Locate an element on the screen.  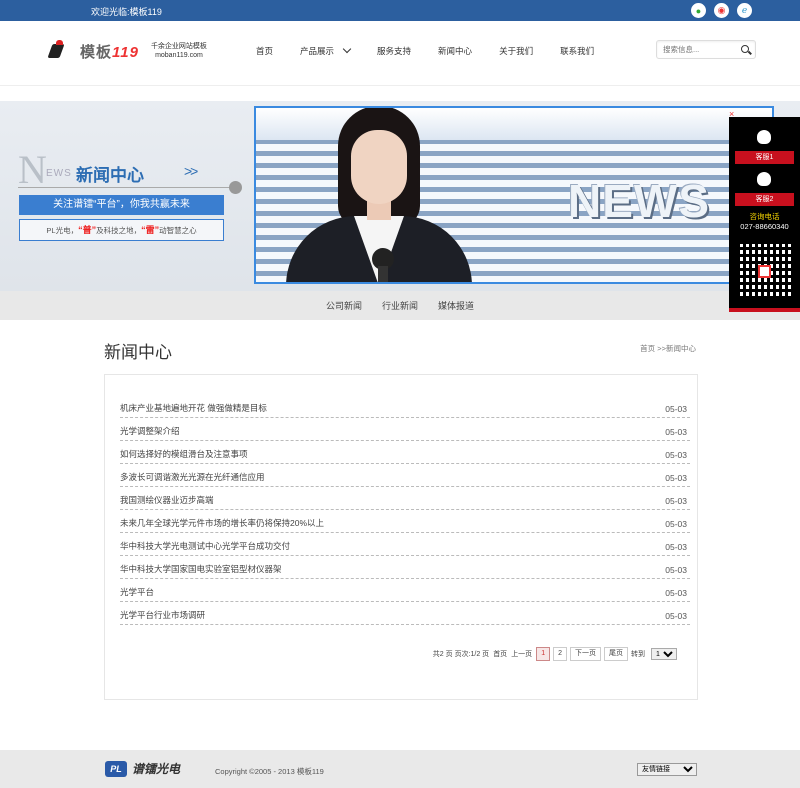
nav-contact: 联系我们 is located at coordinates (577, 51).